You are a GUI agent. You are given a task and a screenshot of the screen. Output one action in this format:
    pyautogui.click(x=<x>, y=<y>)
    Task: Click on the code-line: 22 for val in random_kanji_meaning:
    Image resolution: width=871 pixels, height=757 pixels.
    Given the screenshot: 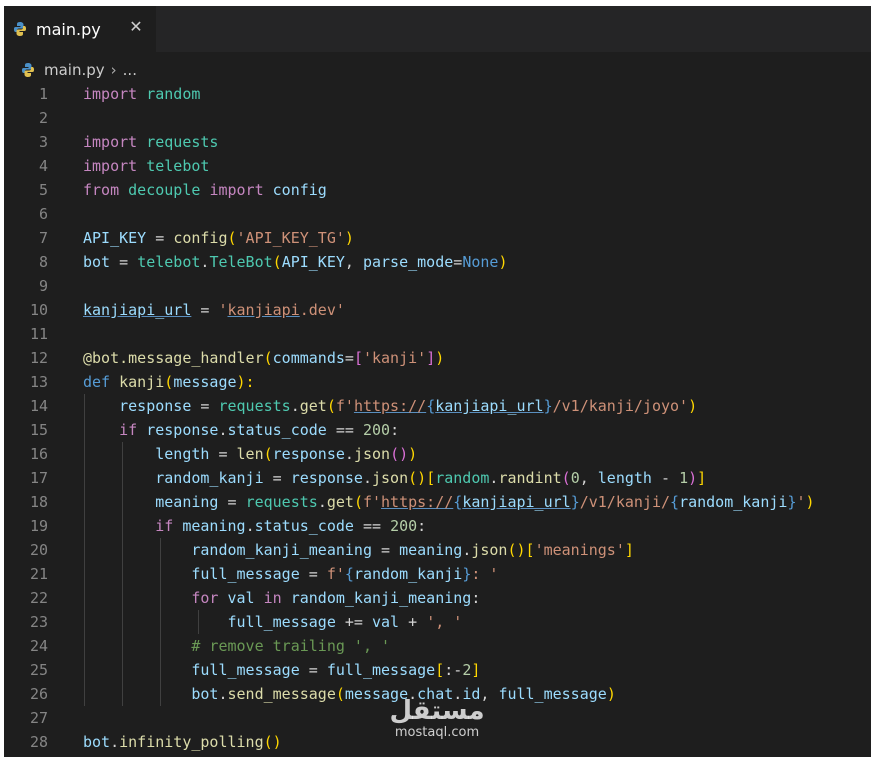 What is the action you would take?
    pyautogui.click(x=437, y=598)
    